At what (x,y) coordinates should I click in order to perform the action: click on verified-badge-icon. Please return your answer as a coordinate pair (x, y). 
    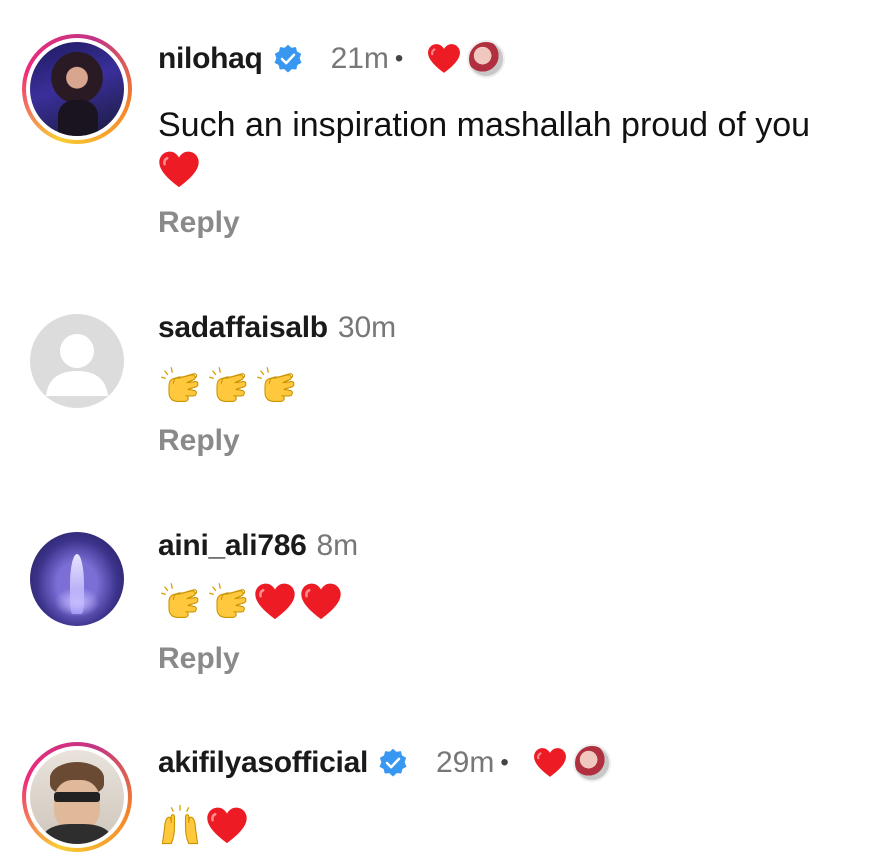
    Looking at the image, I should click on (393, 763).